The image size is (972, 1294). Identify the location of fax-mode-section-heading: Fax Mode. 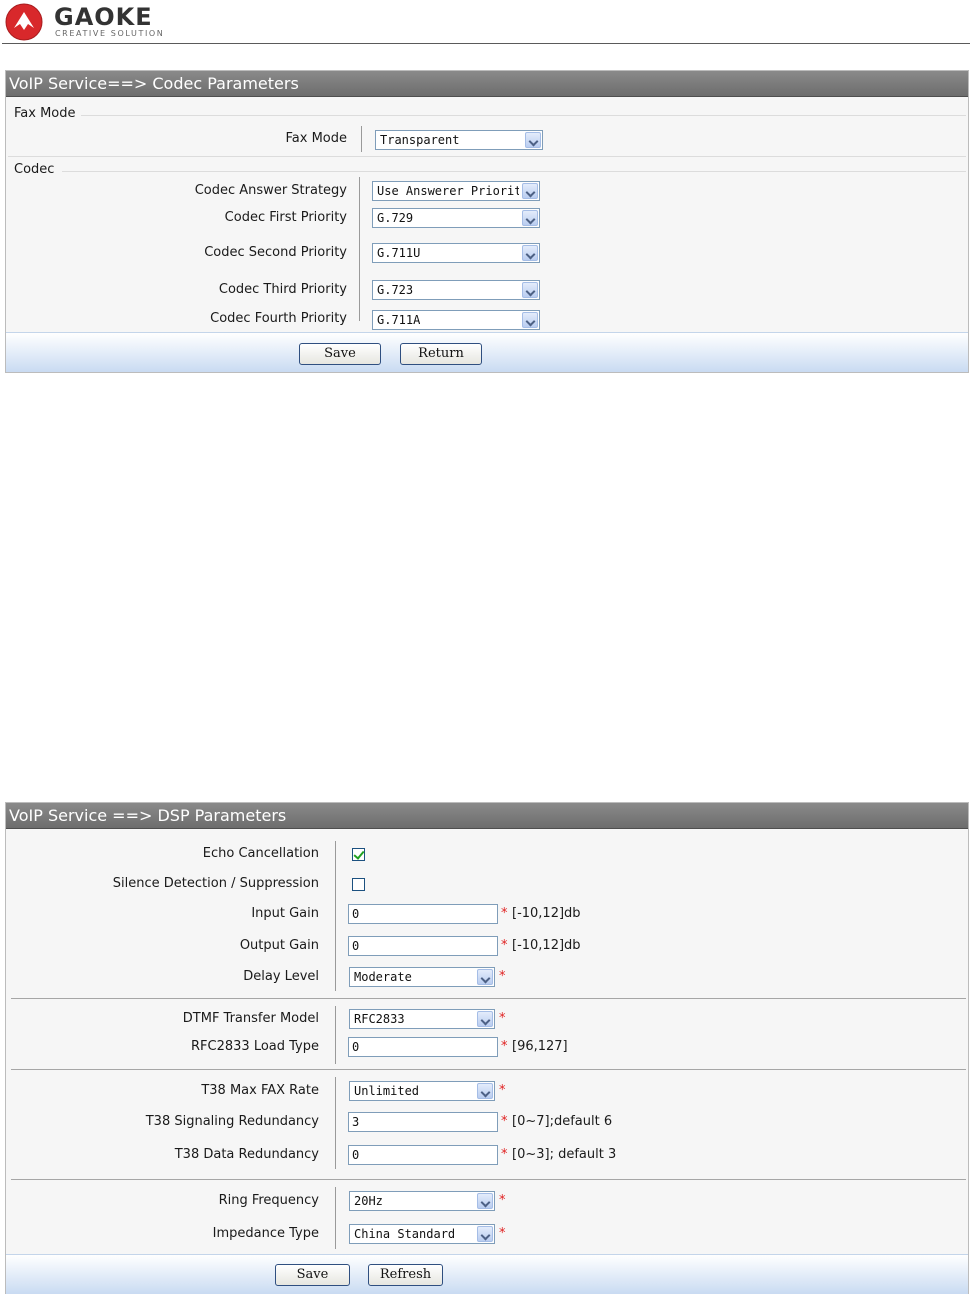
(45, 113).